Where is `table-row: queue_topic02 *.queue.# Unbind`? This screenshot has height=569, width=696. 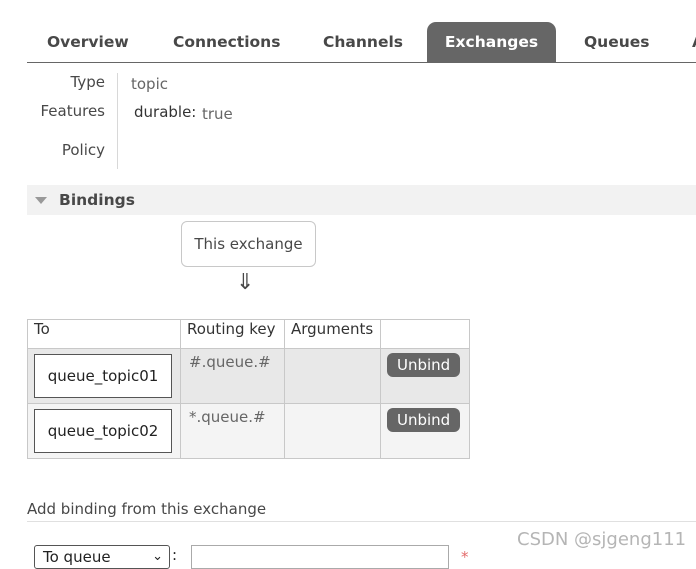 table-row: queue_topic02 *.queue.# Unbind is located at coordinates (248, 431).